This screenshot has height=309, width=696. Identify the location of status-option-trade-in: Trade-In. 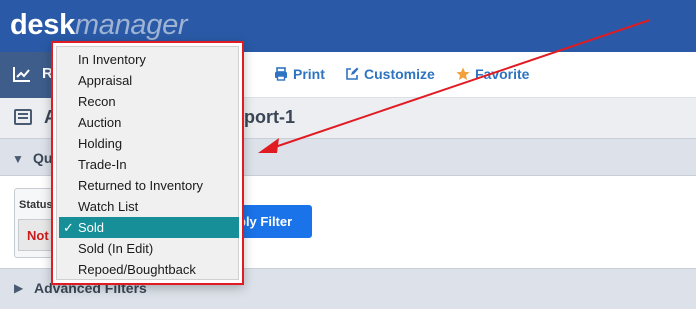
(149, 164).